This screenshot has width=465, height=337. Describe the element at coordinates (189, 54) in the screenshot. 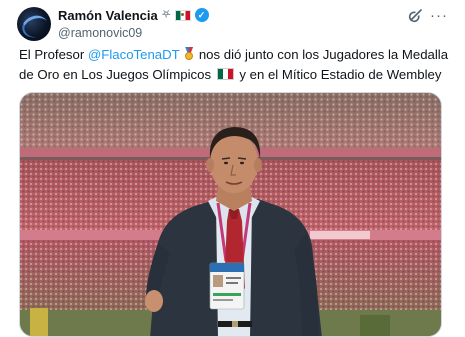

I see `medal-icon` at that location.